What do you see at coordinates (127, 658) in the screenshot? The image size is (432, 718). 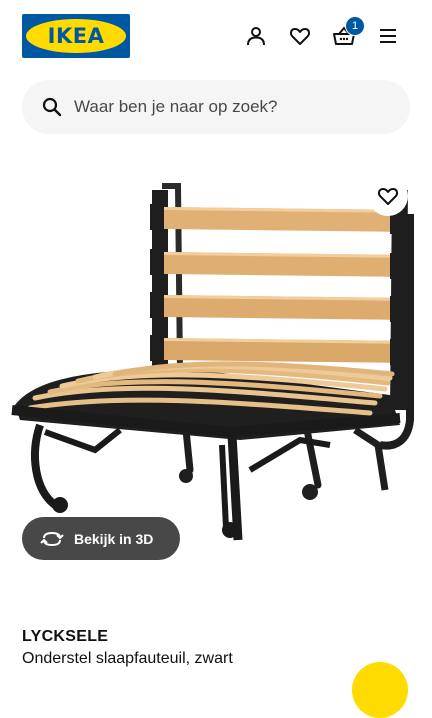 I see `product-description: Onderstel slaapfauteuil, zwart` at bounding box center [127, 658].